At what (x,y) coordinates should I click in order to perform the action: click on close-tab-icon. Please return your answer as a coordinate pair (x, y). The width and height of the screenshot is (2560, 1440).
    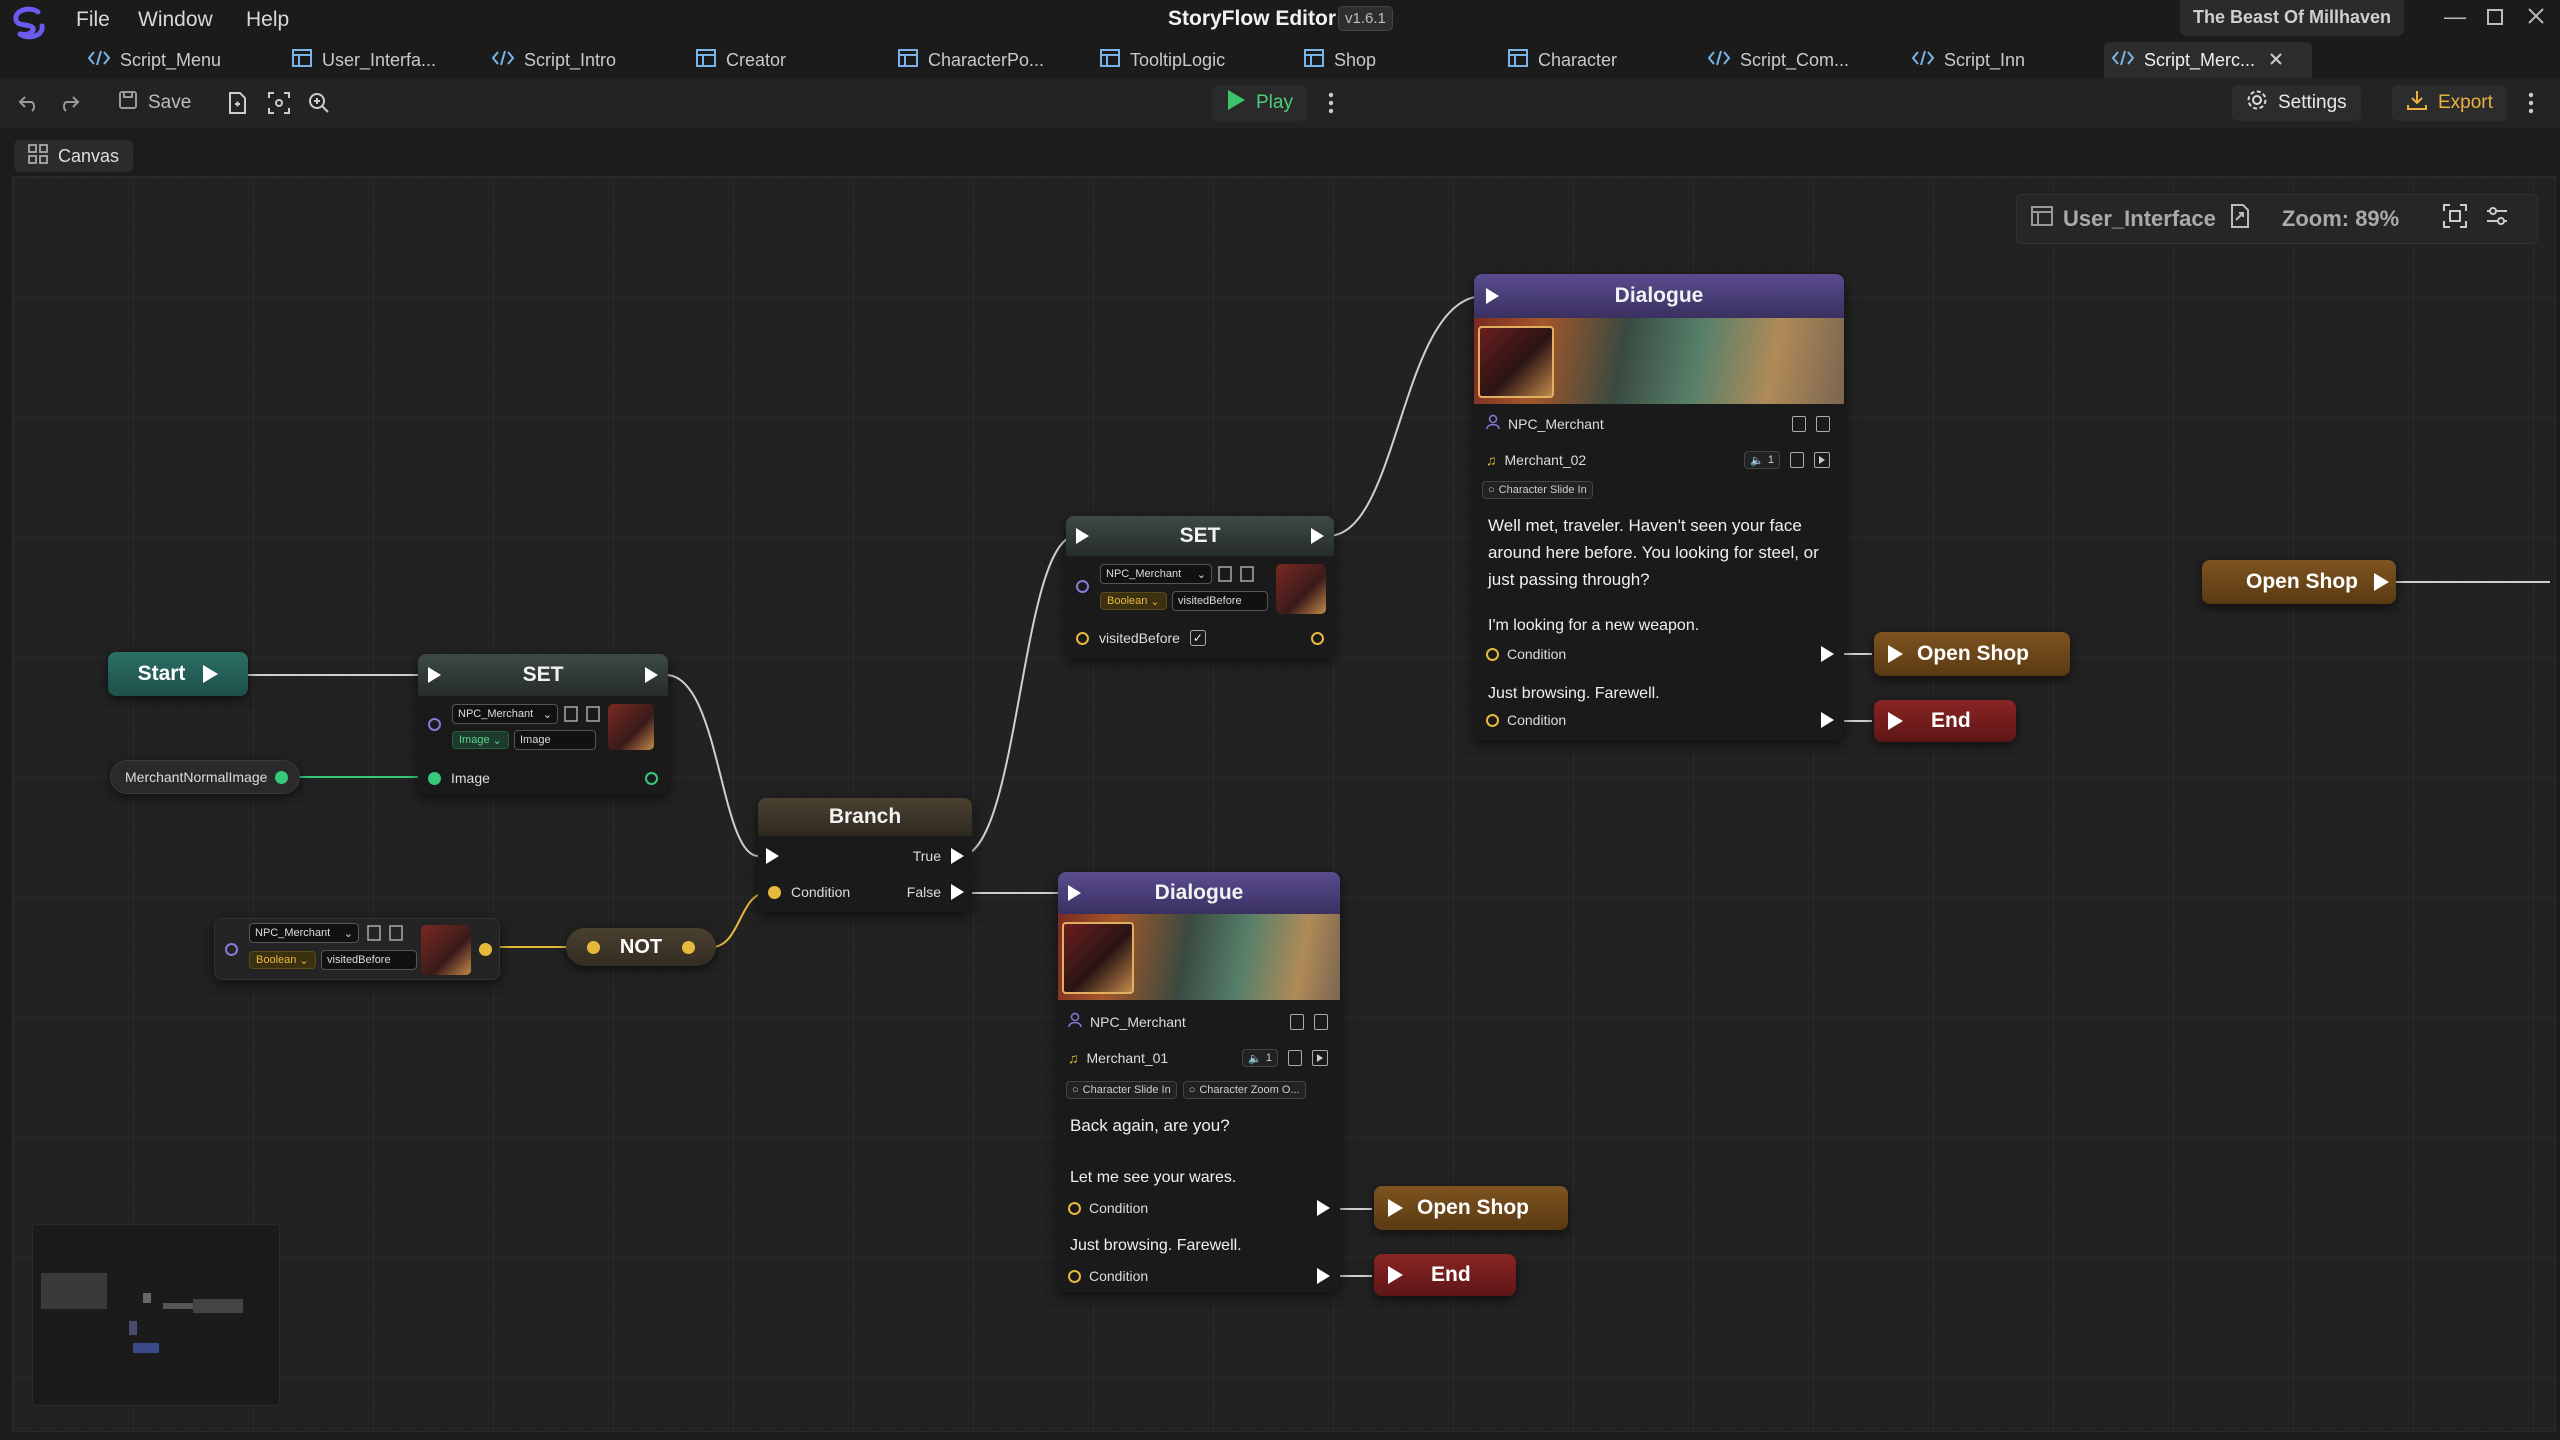
    Looking at the image, I should click on (2276, 60).